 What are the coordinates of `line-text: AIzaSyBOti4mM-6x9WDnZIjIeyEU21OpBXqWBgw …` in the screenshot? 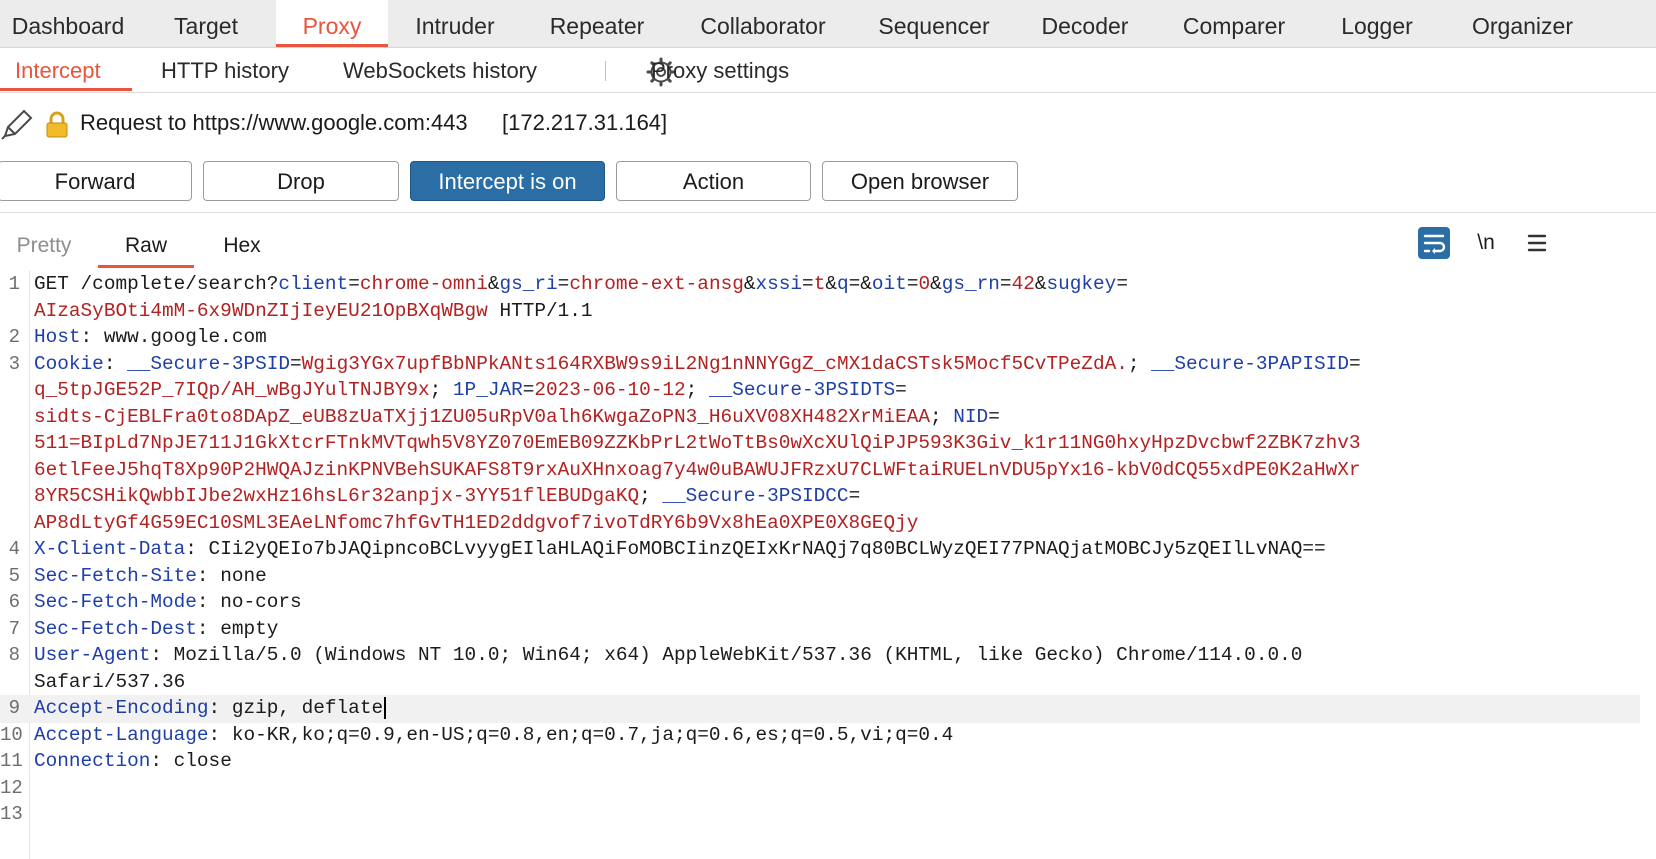 It's located at (313, 311).